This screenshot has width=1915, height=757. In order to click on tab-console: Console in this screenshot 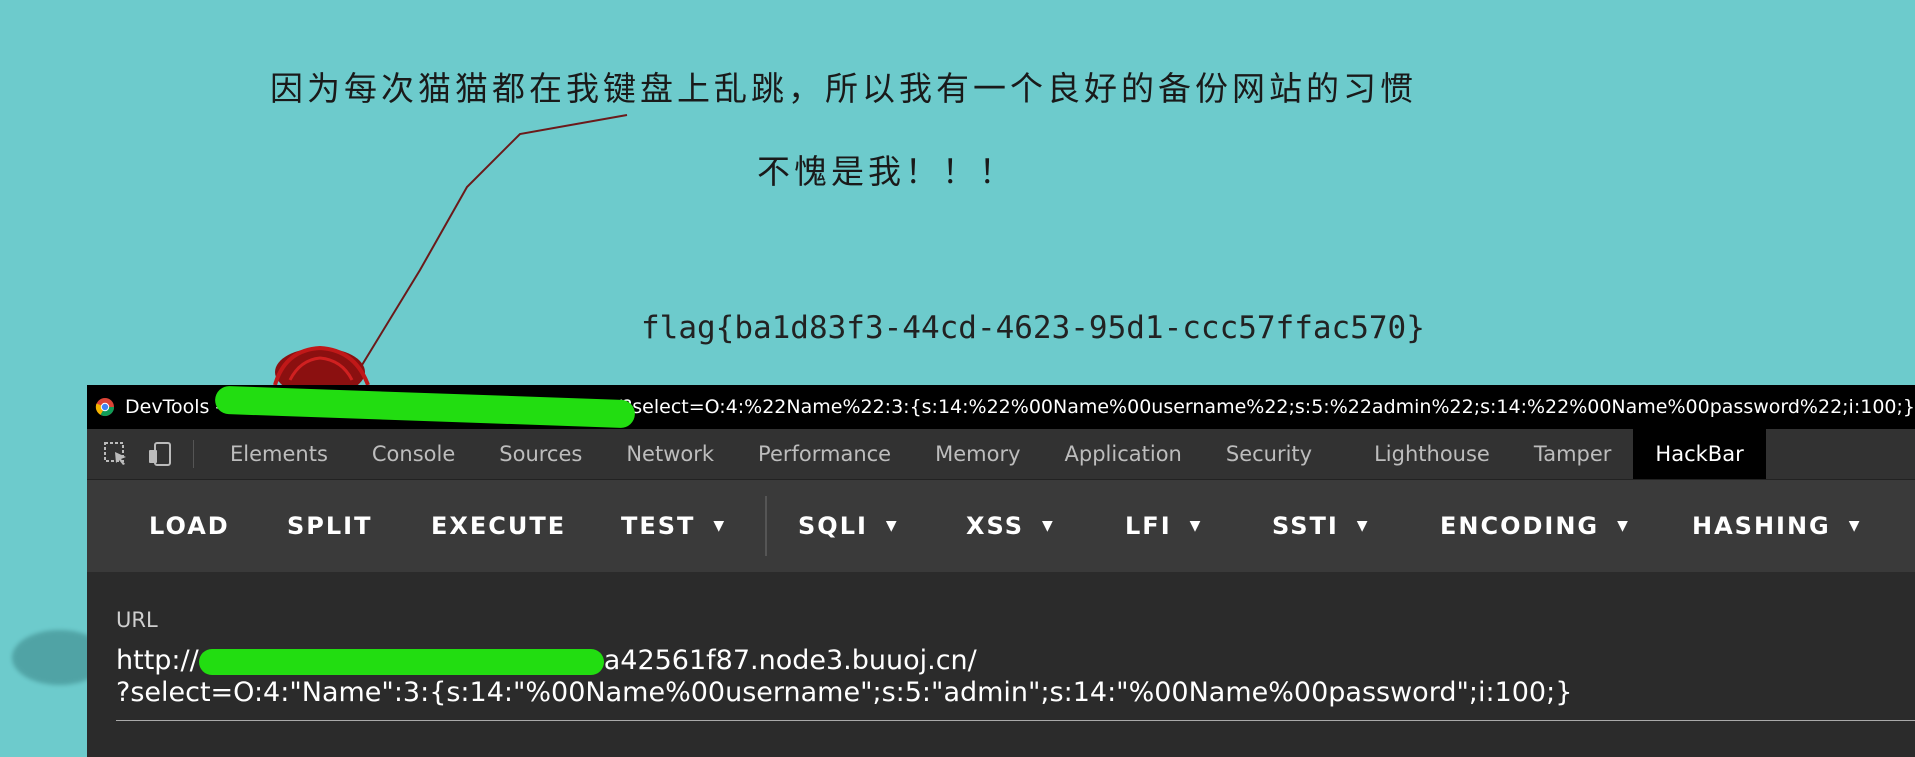, I will do `click(413, 454)`.